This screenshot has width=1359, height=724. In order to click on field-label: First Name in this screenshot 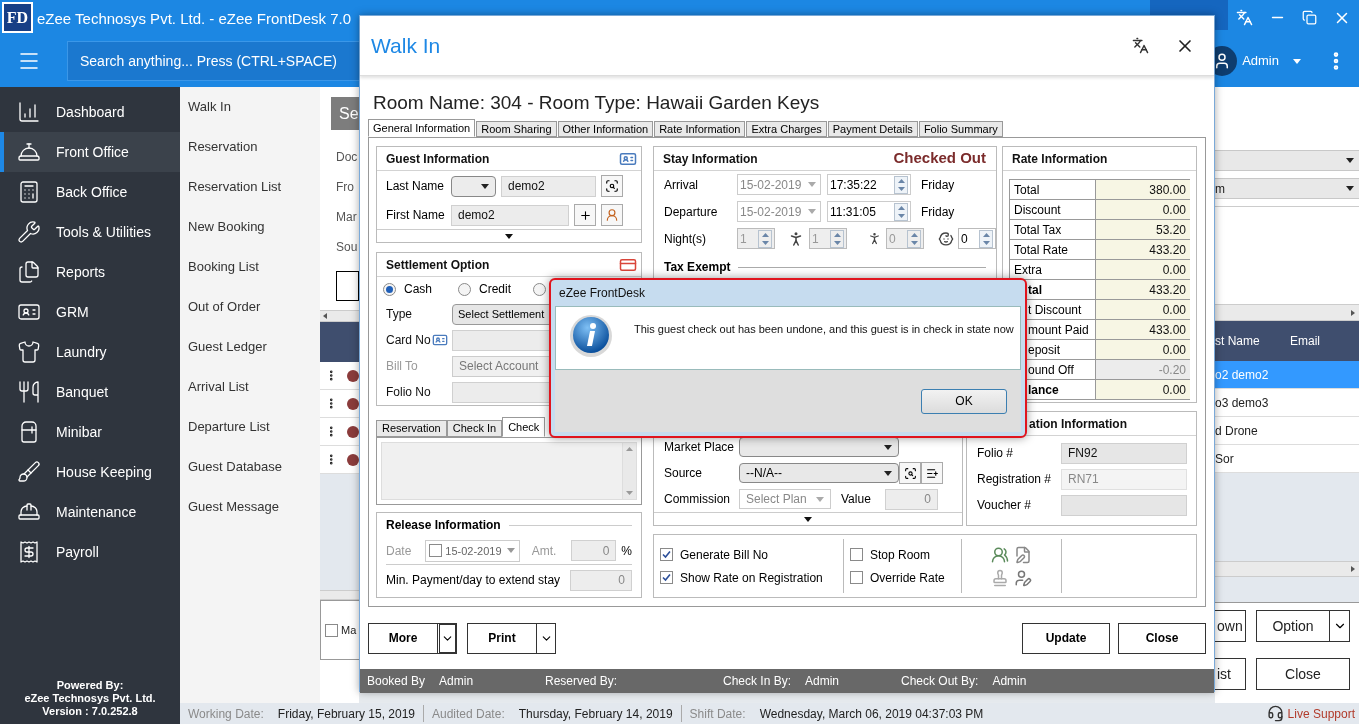, I will do `click(416, 215)`.